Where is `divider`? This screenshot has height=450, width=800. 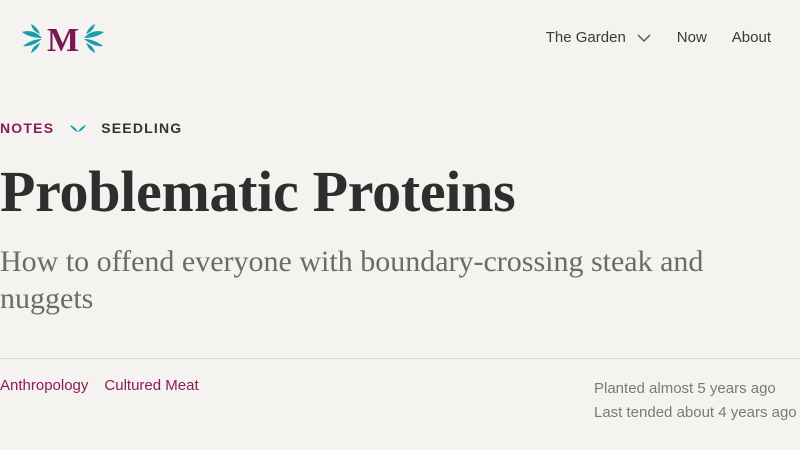
divider is located at coordinates (400, 358).